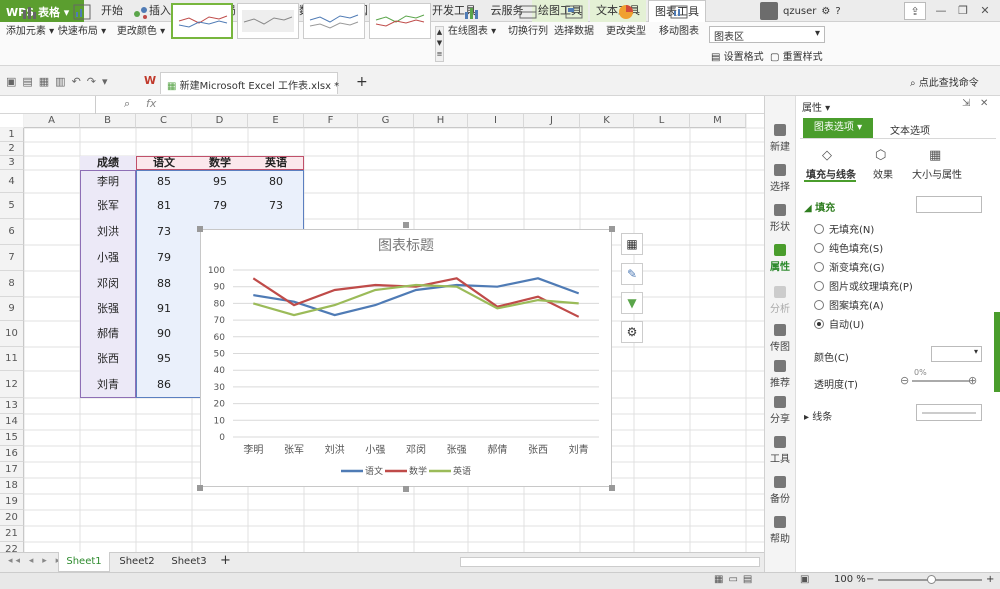 This screenshot has height=589, width=1000. Describe the element at coordinates (574, 22) in the screenshot. I see `select-data-button: 选择数据` at that location.